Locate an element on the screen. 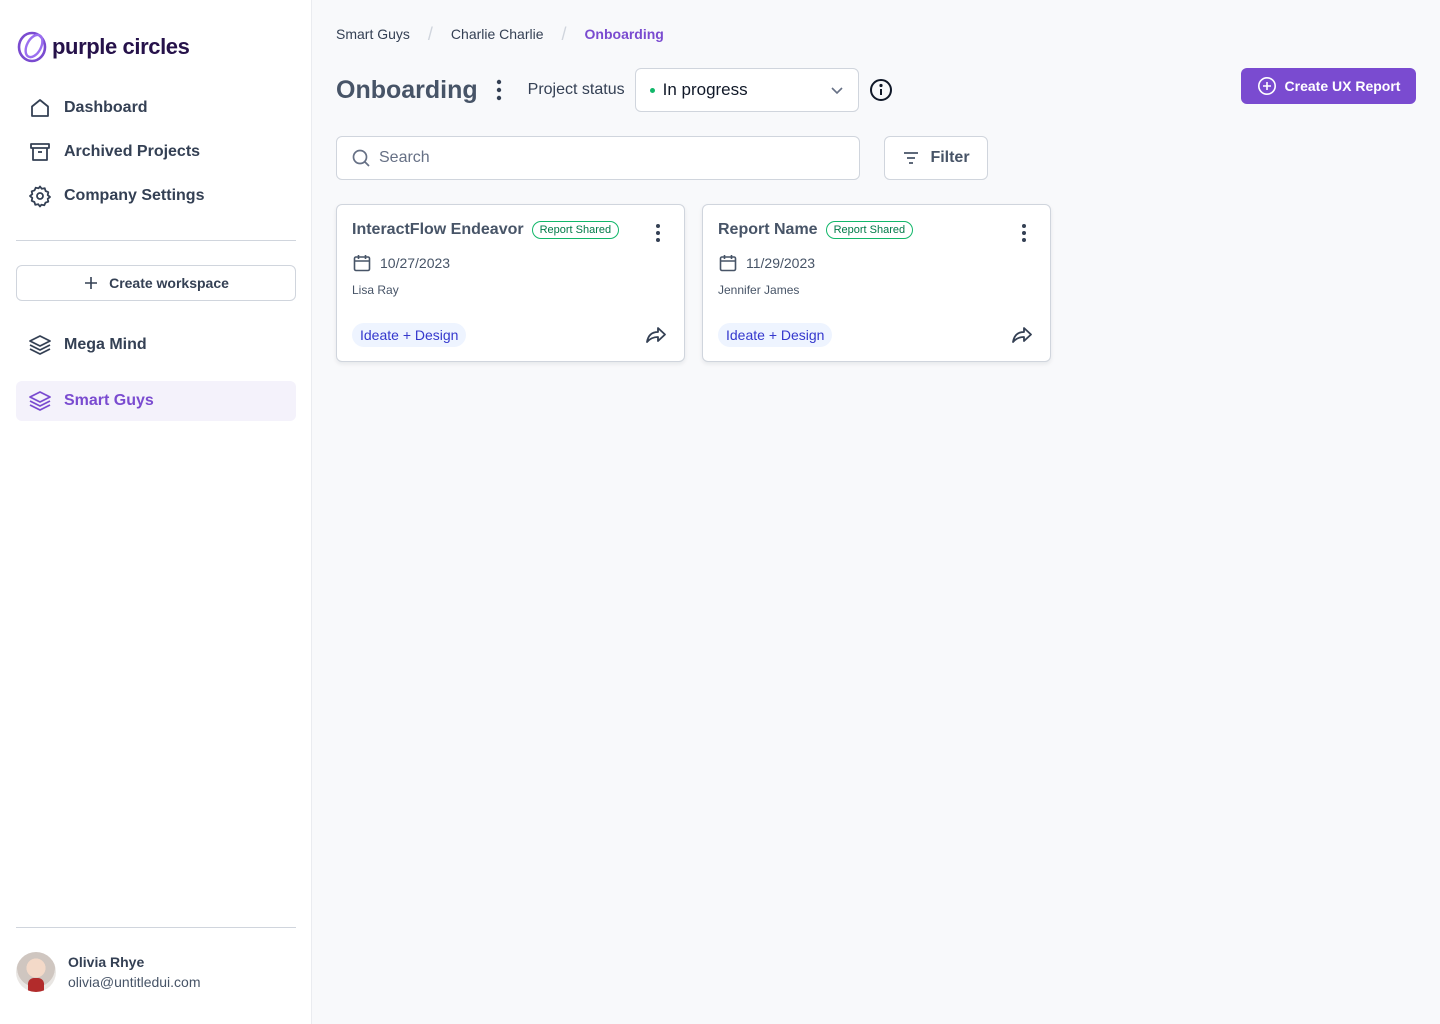 The height and width of the screenshot is (1024, 1440). workspace-label: Mega Mind is located at coordinates (105, 344).